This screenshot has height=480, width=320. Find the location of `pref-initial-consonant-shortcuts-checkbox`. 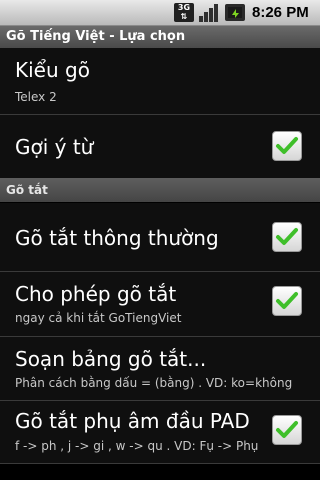

pref-initial-consonant-shortcuts-checkbox is located at coordinates (287, 430).